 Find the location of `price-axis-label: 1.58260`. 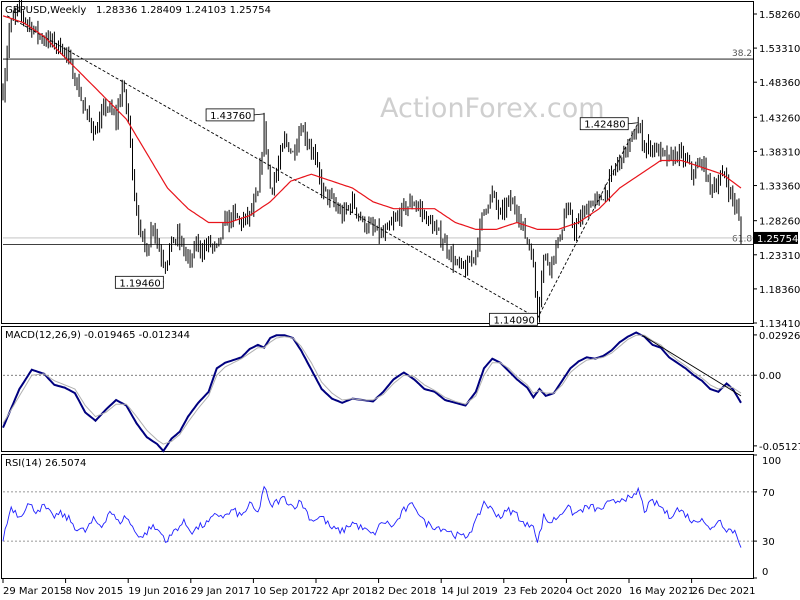

price-axis-label: 1.58260 is located at coordinates (779, 15).